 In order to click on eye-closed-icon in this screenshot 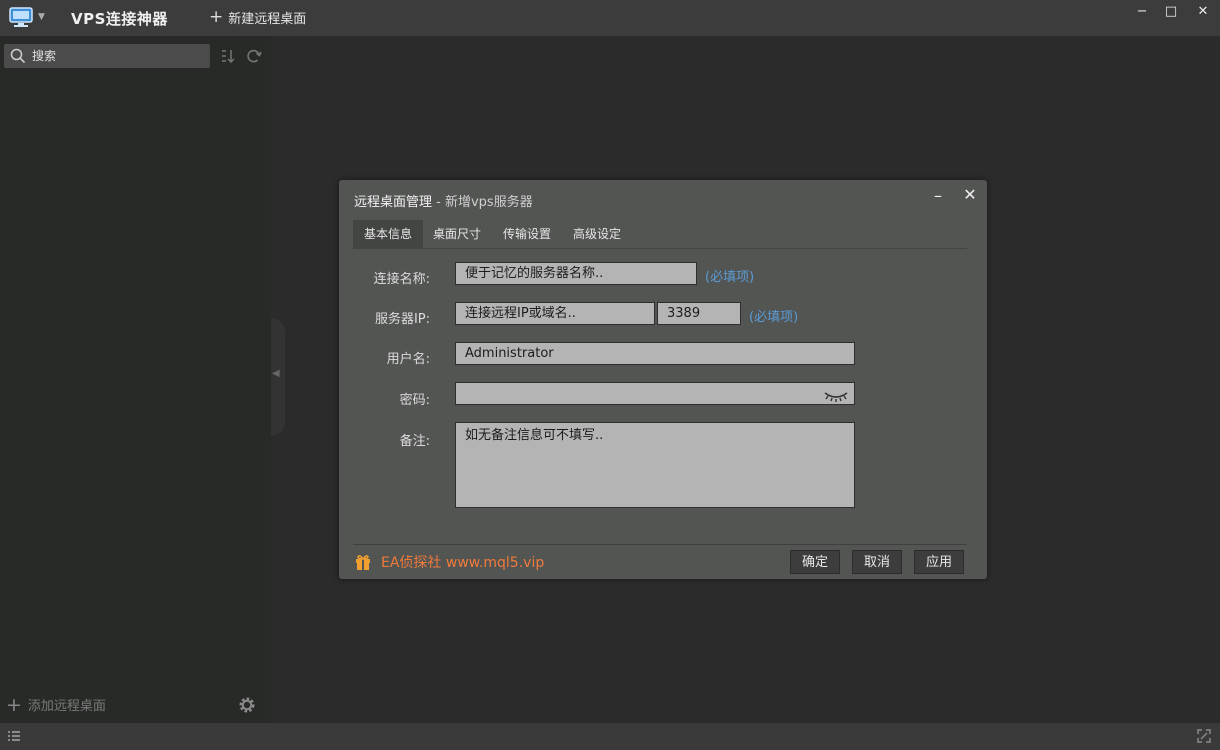, I will do `click(836, 396)`.